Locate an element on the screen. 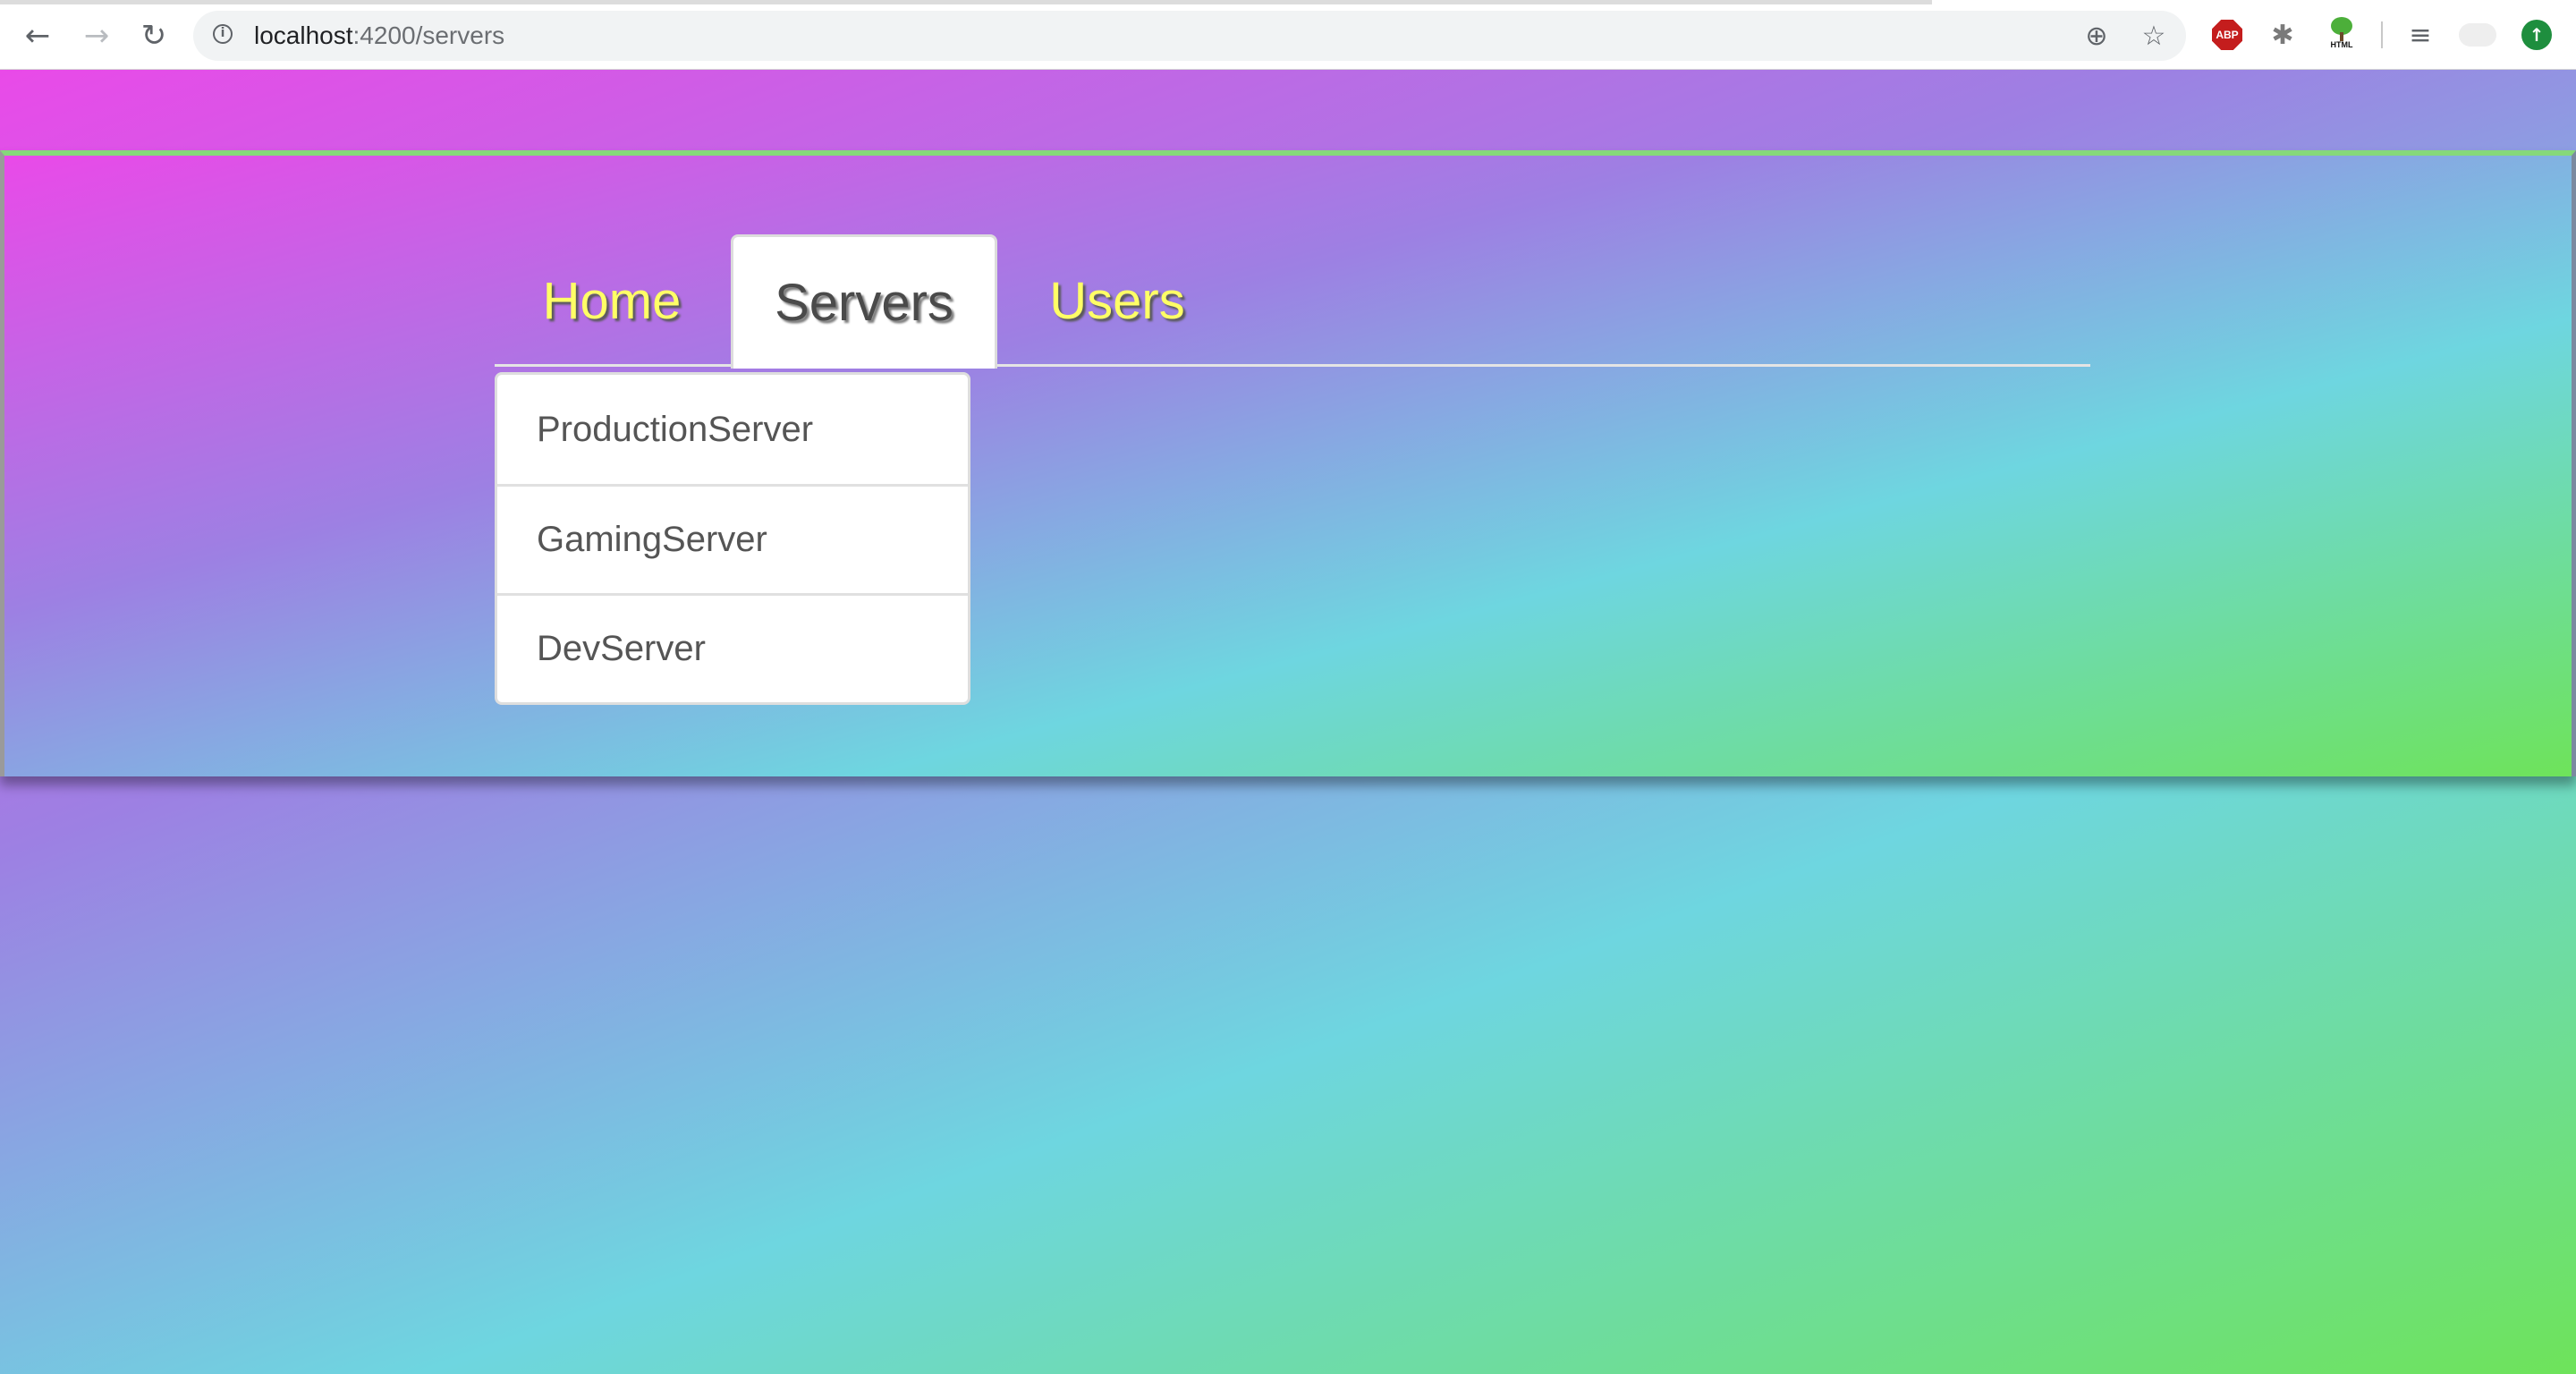  url-text: localhost:4200/servers is located at coordinates (379, 35).